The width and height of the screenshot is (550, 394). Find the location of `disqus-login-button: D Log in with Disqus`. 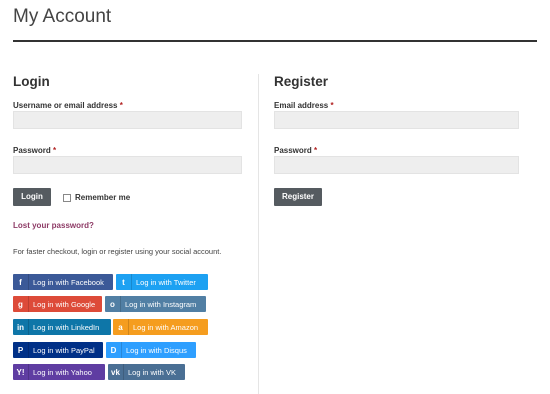

disqus-login-button: D Log in with Disqus is located at coordinates (151, 350).